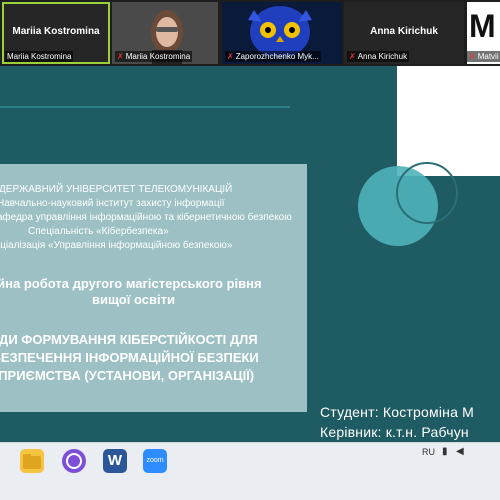 The width and height of the screenshot is (500, 500). Describe the element at coordinates (250, 471) in the screenshot. I see `taskbar: RU ▮ ◀ W zoom` at that location.